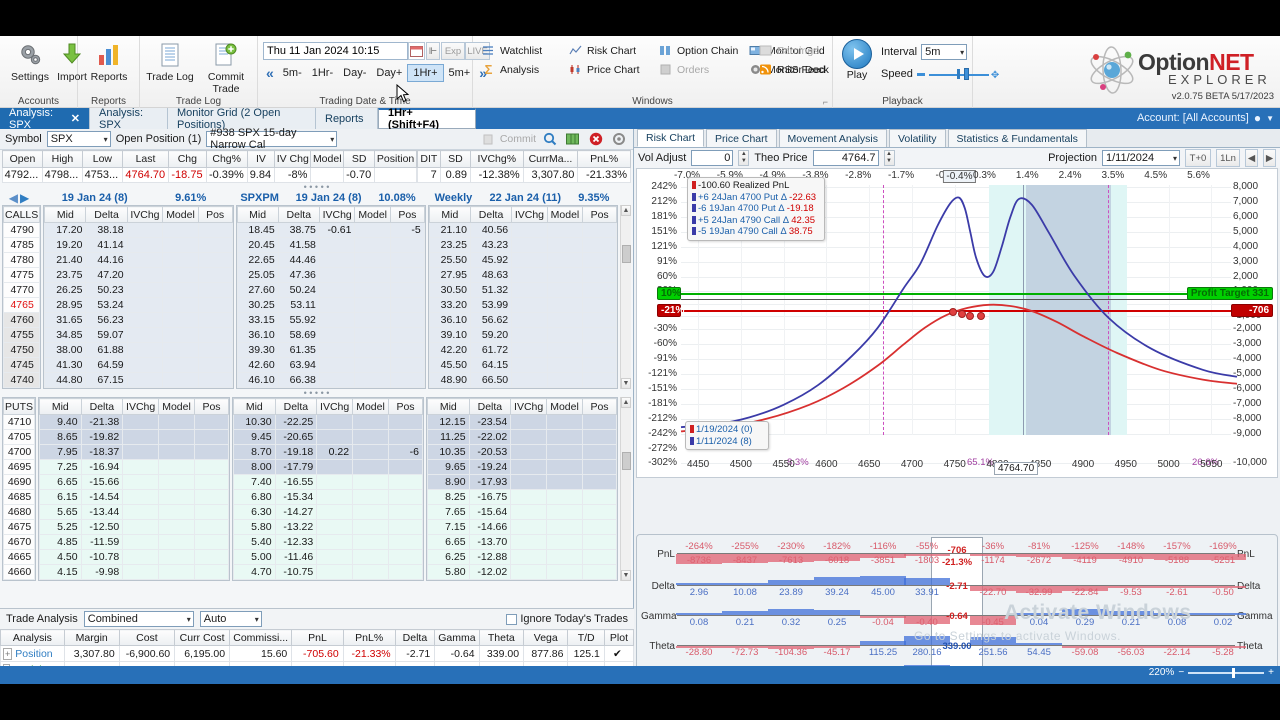 The image size is (1280, 720). I want to click on delete-icon, so click(596, 139).